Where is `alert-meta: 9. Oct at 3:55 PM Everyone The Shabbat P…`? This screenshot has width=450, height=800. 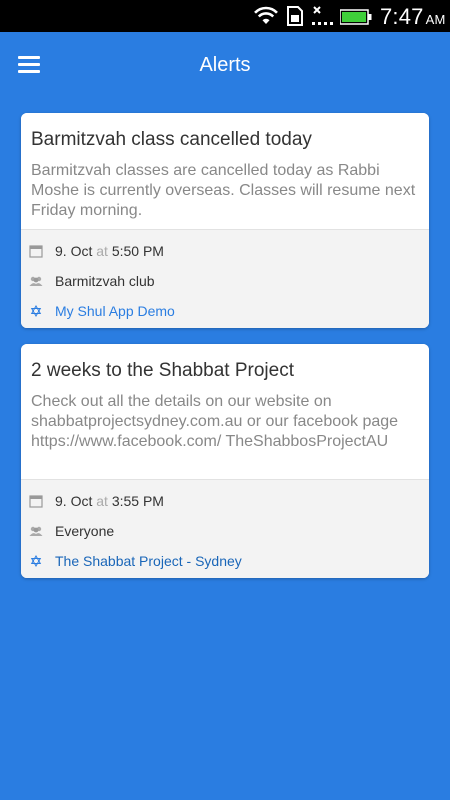 alert-meta: 9. Oct at 3:55 PM Everyone The Shabbat P… is located at coordinates (225, 528).